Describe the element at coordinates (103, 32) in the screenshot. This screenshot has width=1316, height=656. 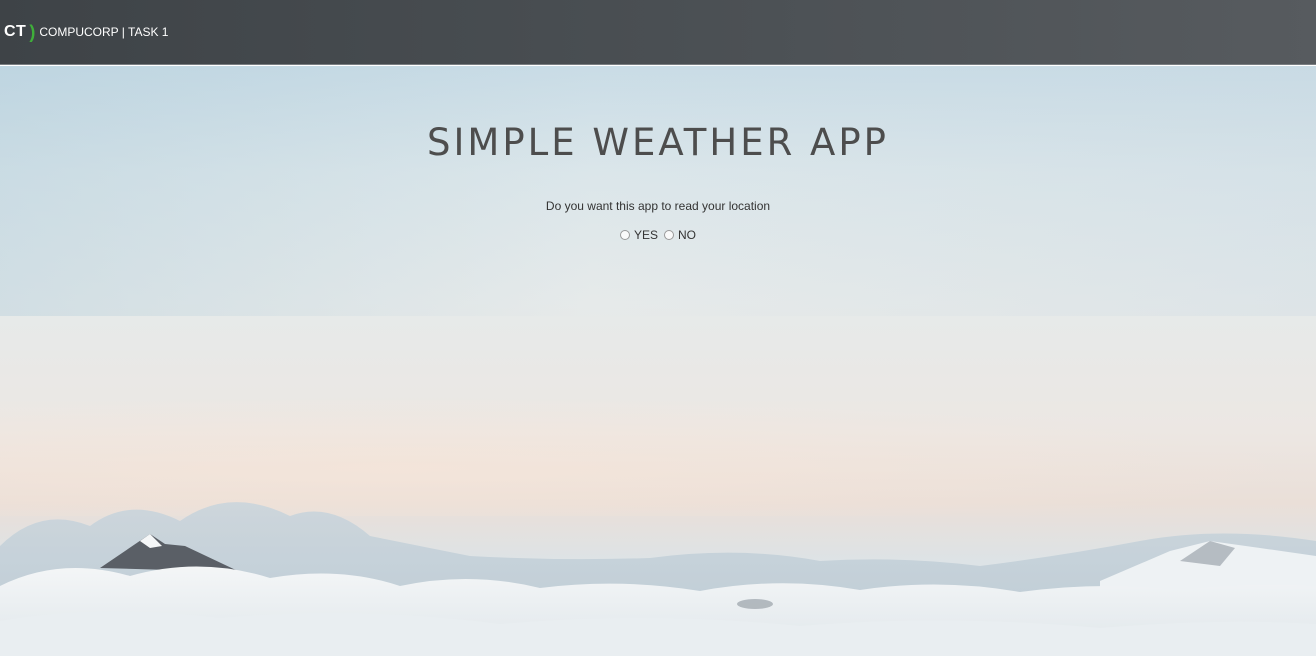
I see `brand-text: COMPUCORP | TASK 1` at that location.